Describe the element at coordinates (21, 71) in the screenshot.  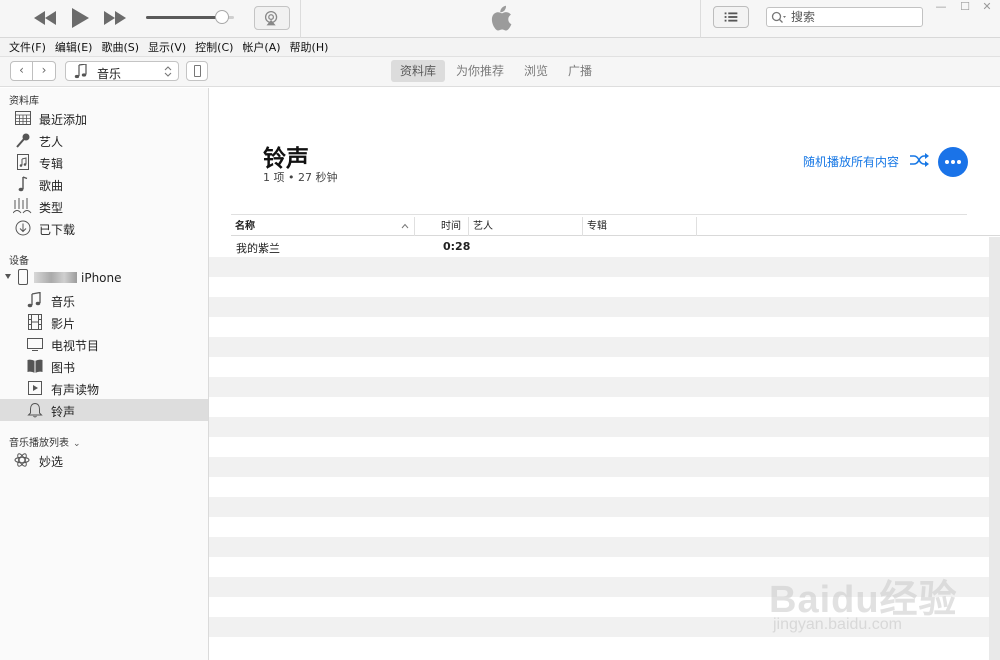
I see `back-button: ‹` at that location.